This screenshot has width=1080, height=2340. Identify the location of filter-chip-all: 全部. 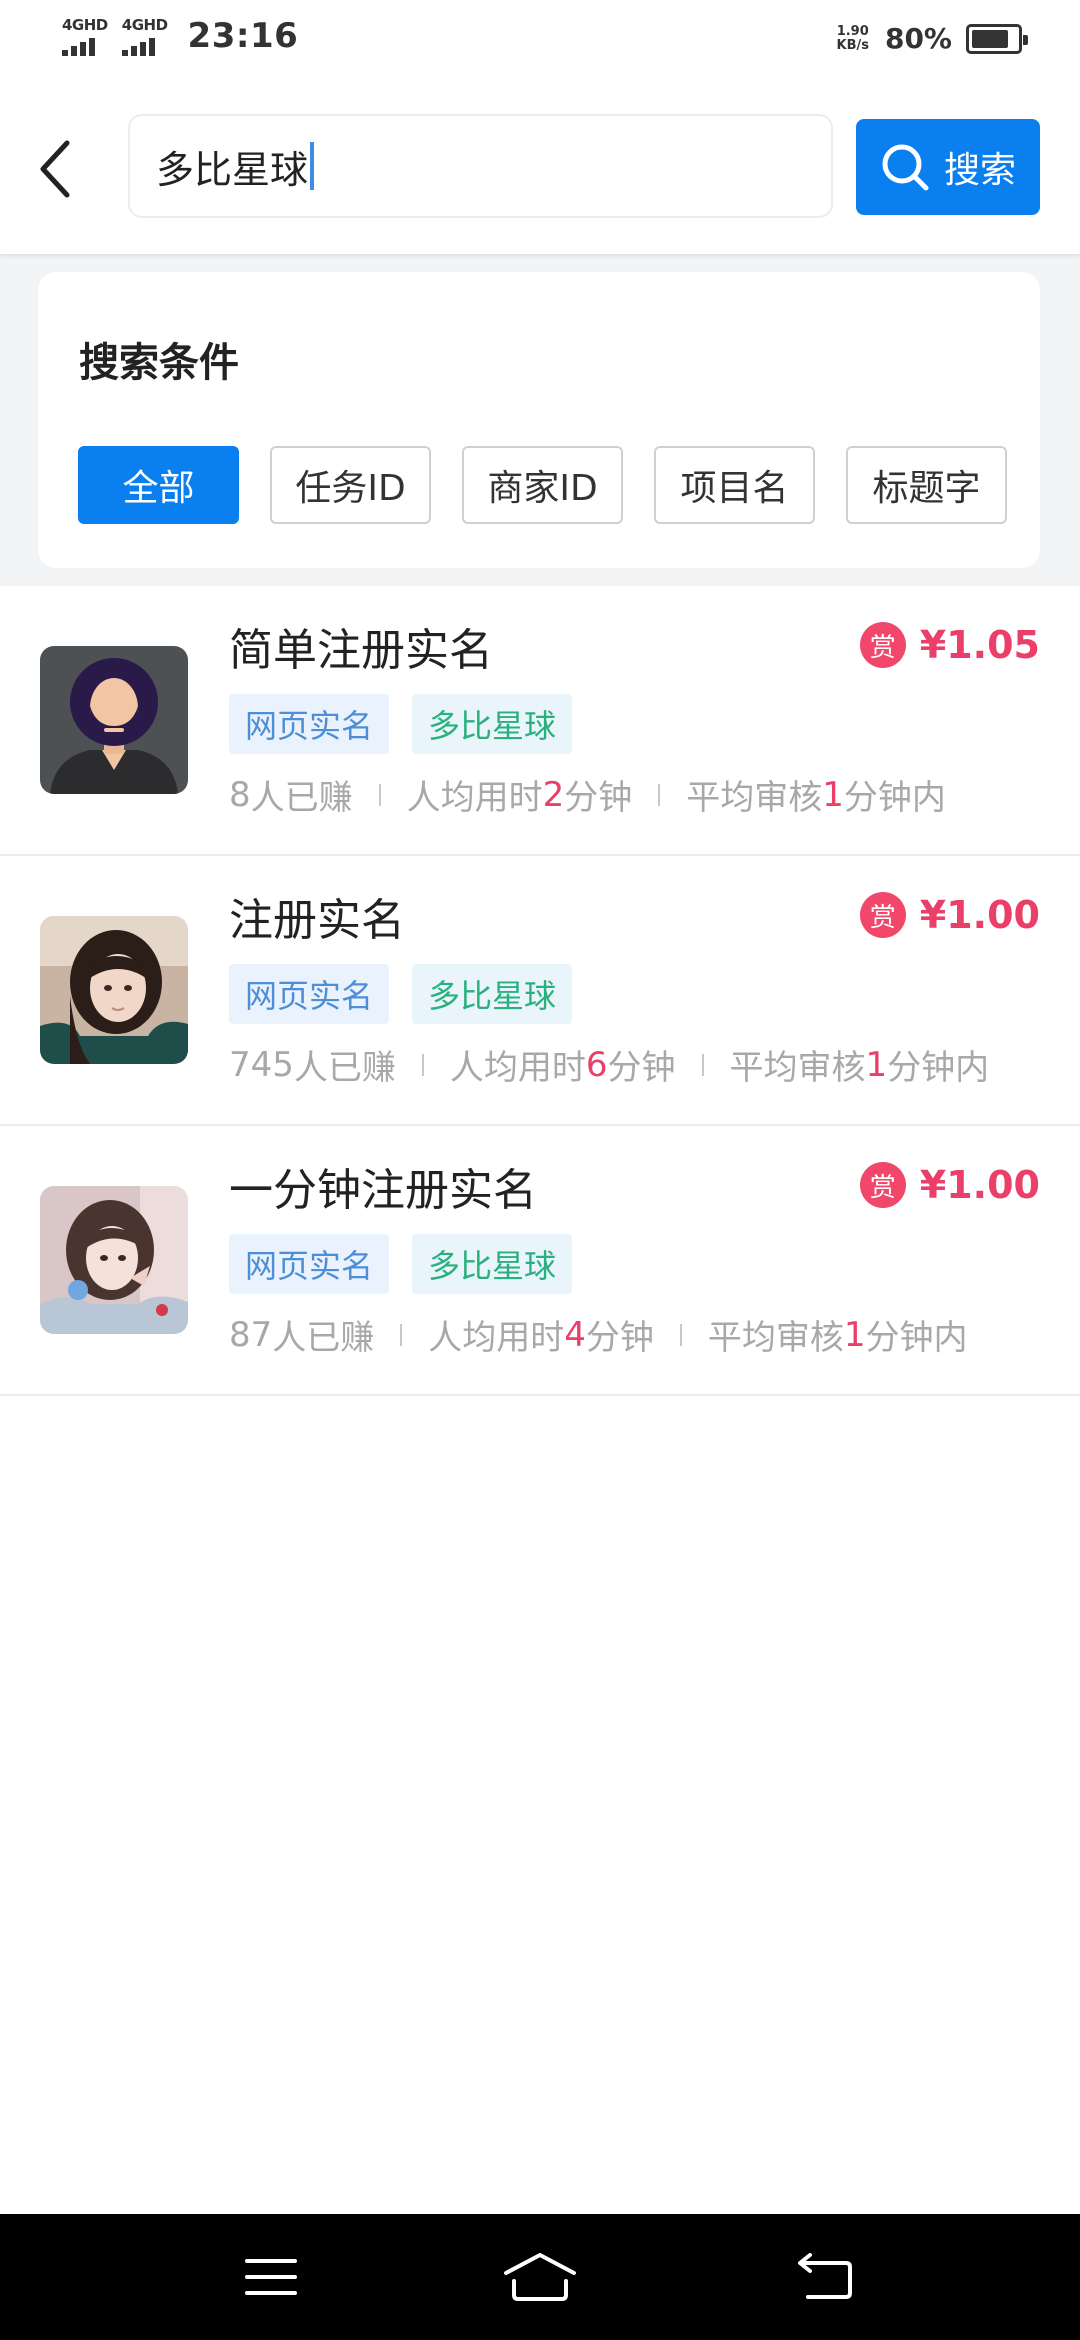
(158, 485).